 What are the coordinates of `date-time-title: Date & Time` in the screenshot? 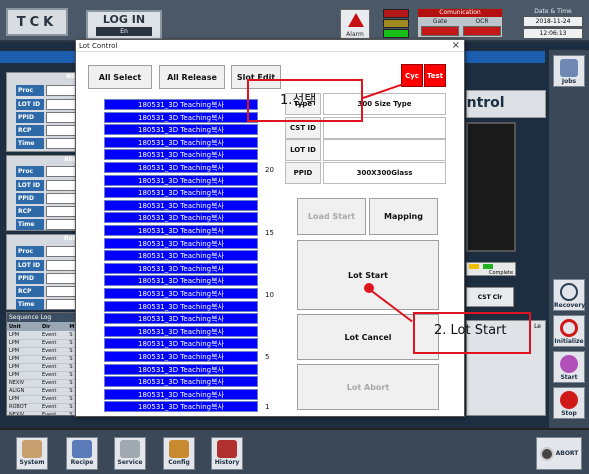 It's located at (553, 11).